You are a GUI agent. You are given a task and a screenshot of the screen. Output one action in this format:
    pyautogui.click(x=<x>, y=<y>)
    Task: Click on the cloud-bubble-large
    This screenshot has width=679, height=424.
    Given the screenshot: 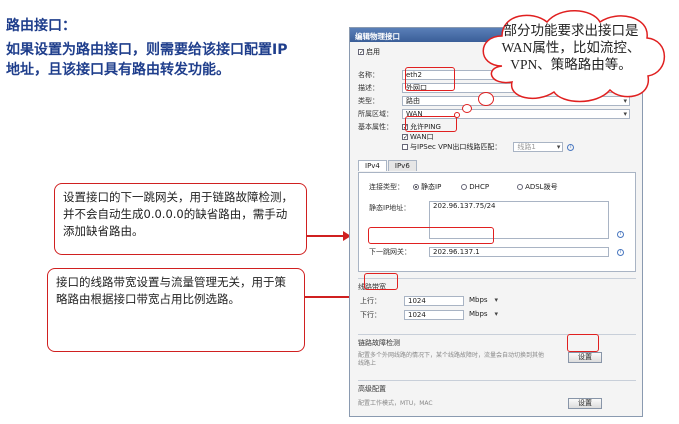 What is the action you would take?
    pyautogui.click(x=486, y=99)
    